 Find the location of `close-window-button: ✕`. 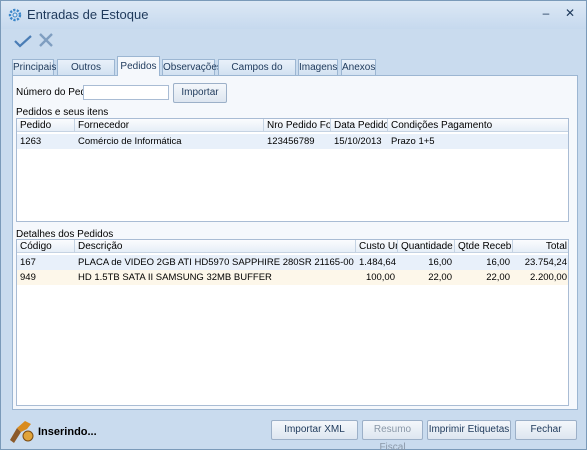

close-window-button: ✕ is located at coordinates (570, 14).